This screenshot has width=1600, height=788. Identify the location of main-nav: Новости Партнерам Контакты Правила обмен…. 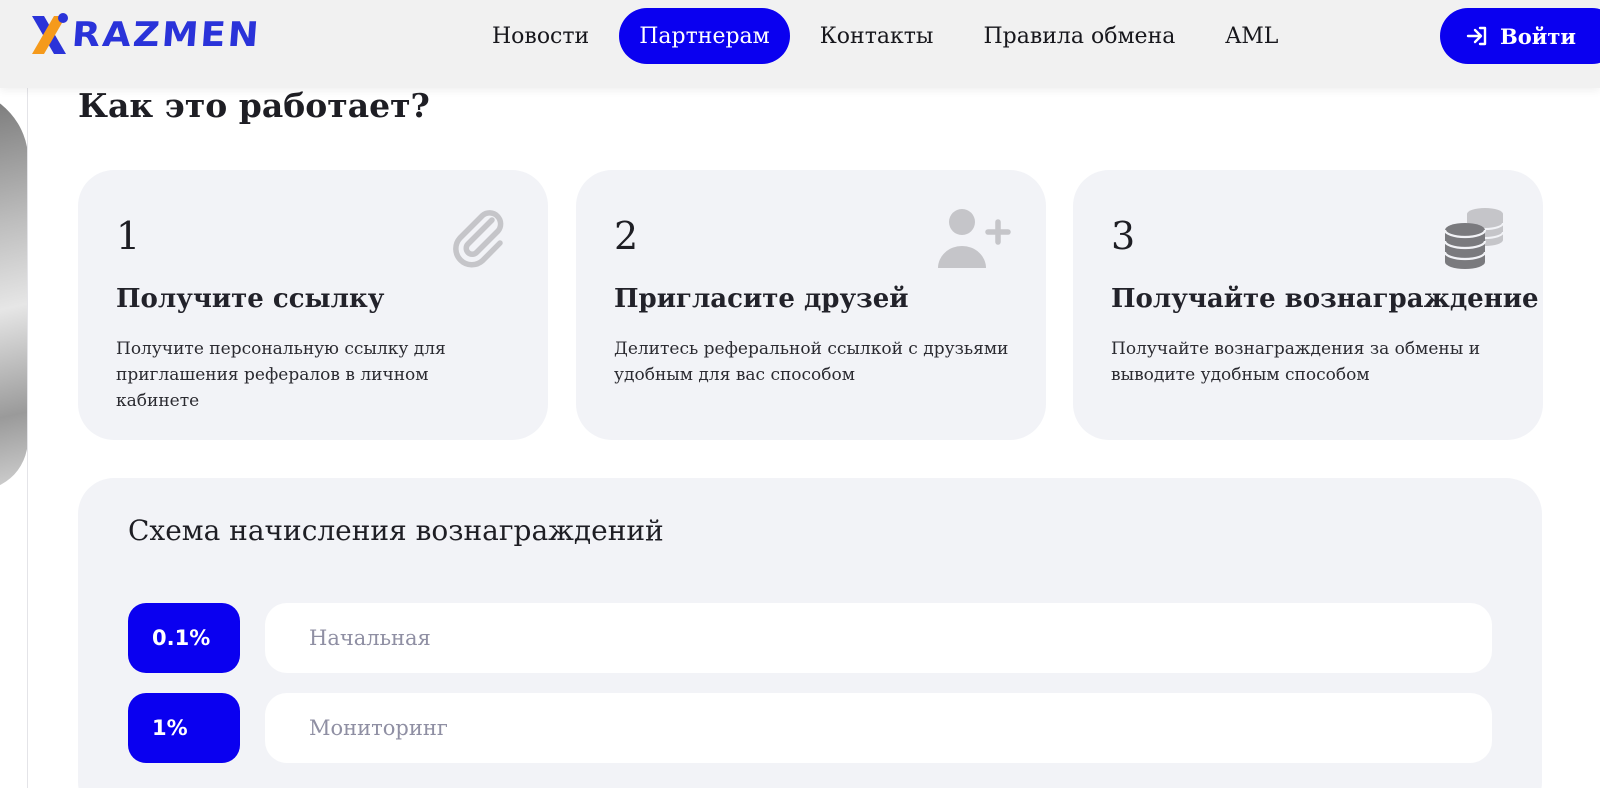
(890, 36).